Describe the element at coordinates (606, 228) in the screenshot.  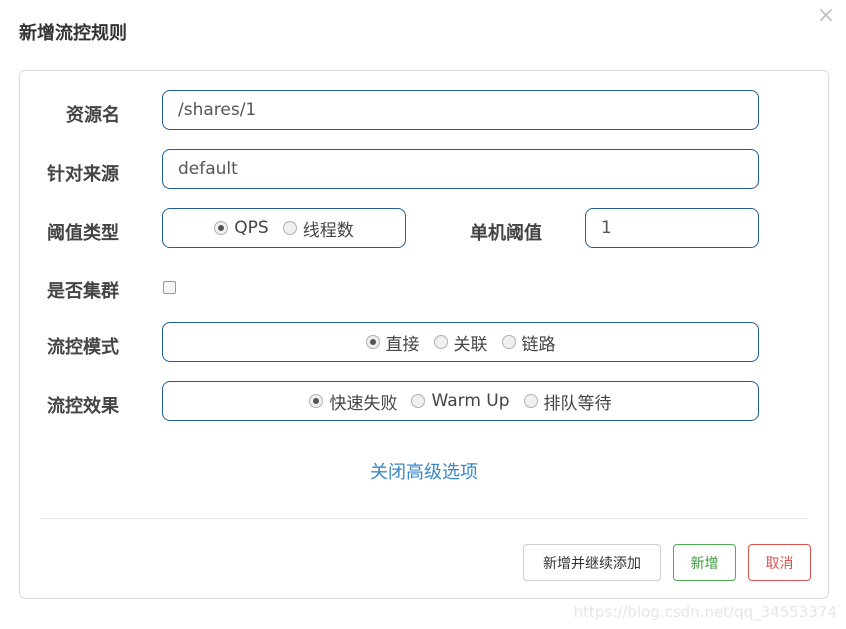
I see `single-threshold-value: 1` at that location.